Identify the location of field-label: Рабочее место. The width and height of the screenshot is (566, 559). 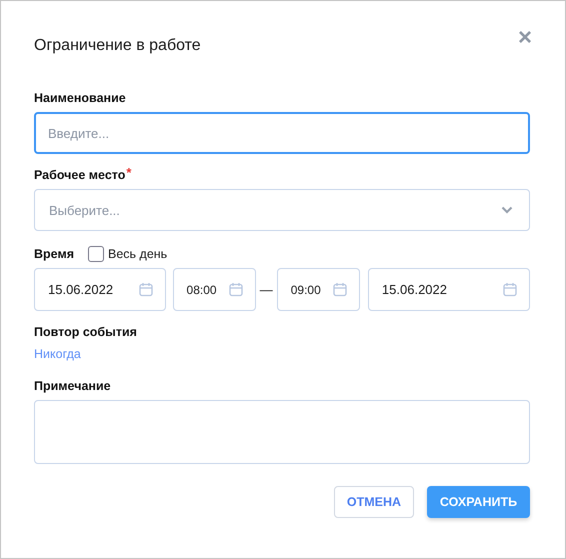
(80, 175).